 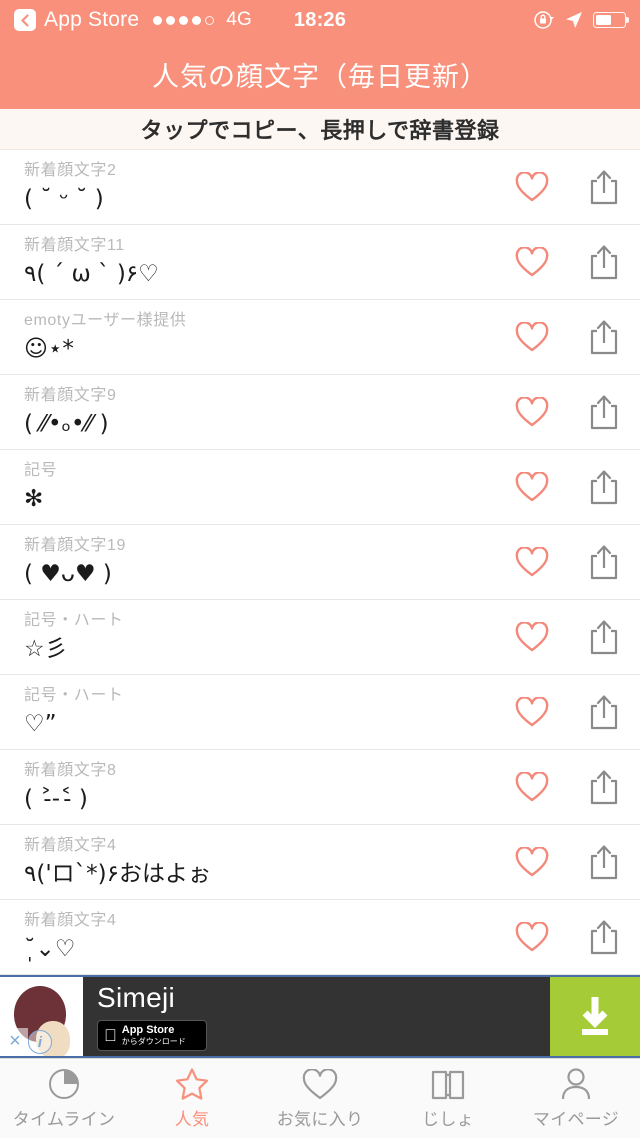 I want to click on book-icon-wrap, so click(x=448, y=1084).